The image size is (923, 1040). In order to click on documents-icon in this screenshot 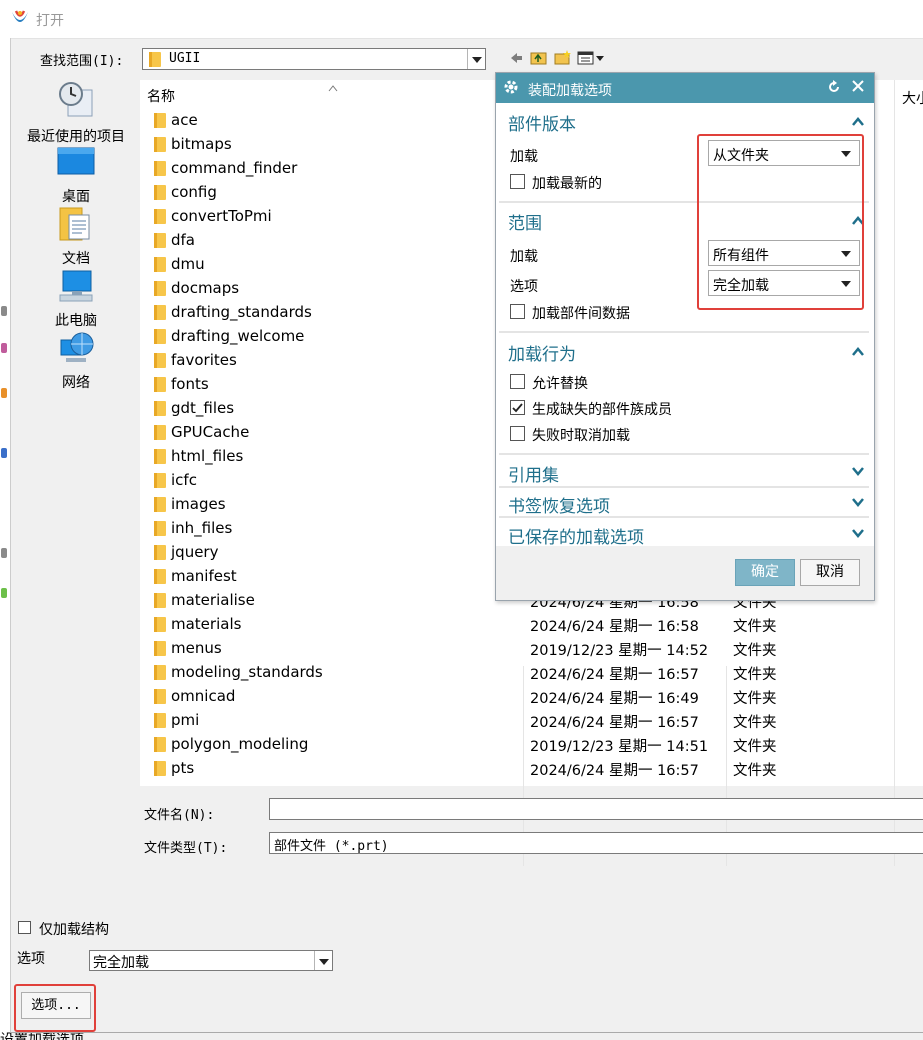, I will do `click(74, 224)`.